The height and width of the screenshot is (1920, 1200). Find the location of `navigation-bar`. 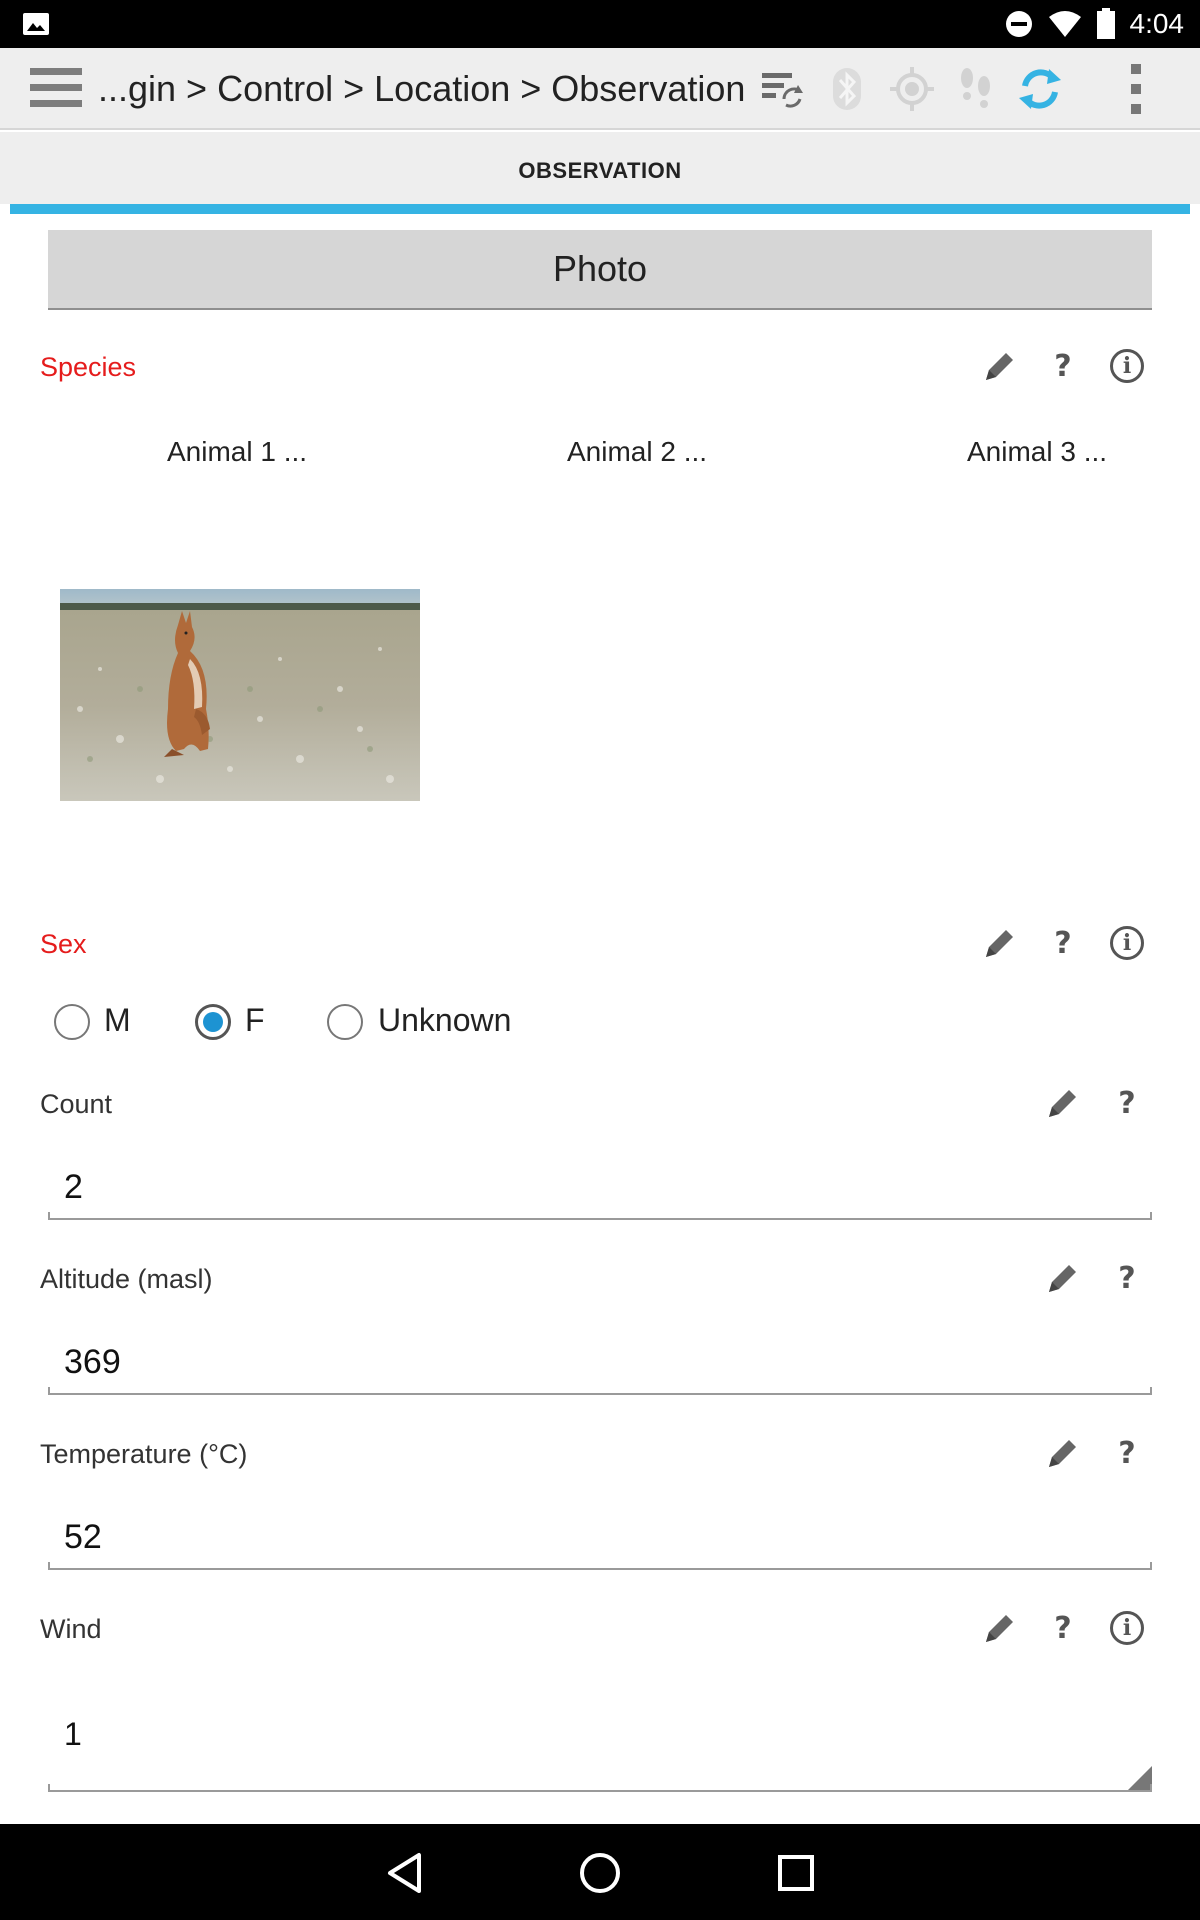

navigation-bar is located at coordinates (600, 1872).